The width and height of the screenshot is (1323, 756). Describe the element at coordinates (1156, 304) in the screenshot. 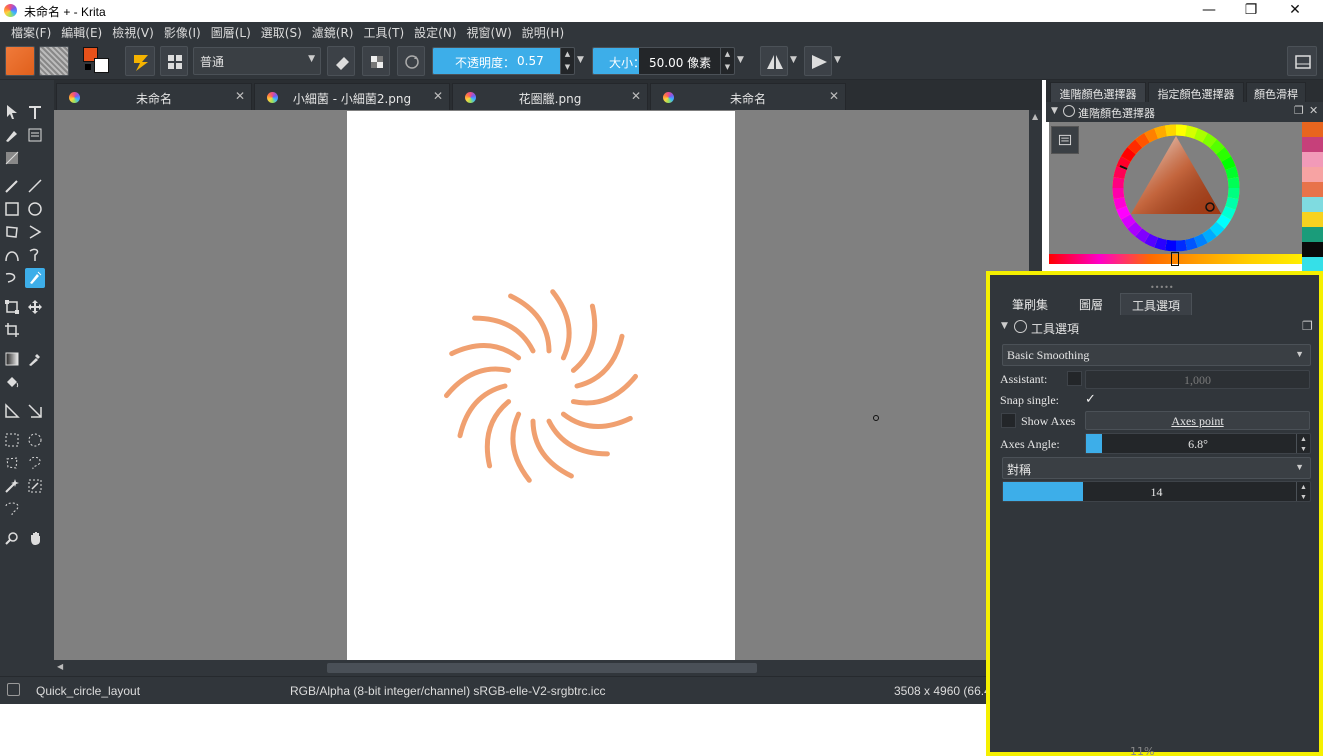

I see `tab-tool-options: 工具選項` at that location.